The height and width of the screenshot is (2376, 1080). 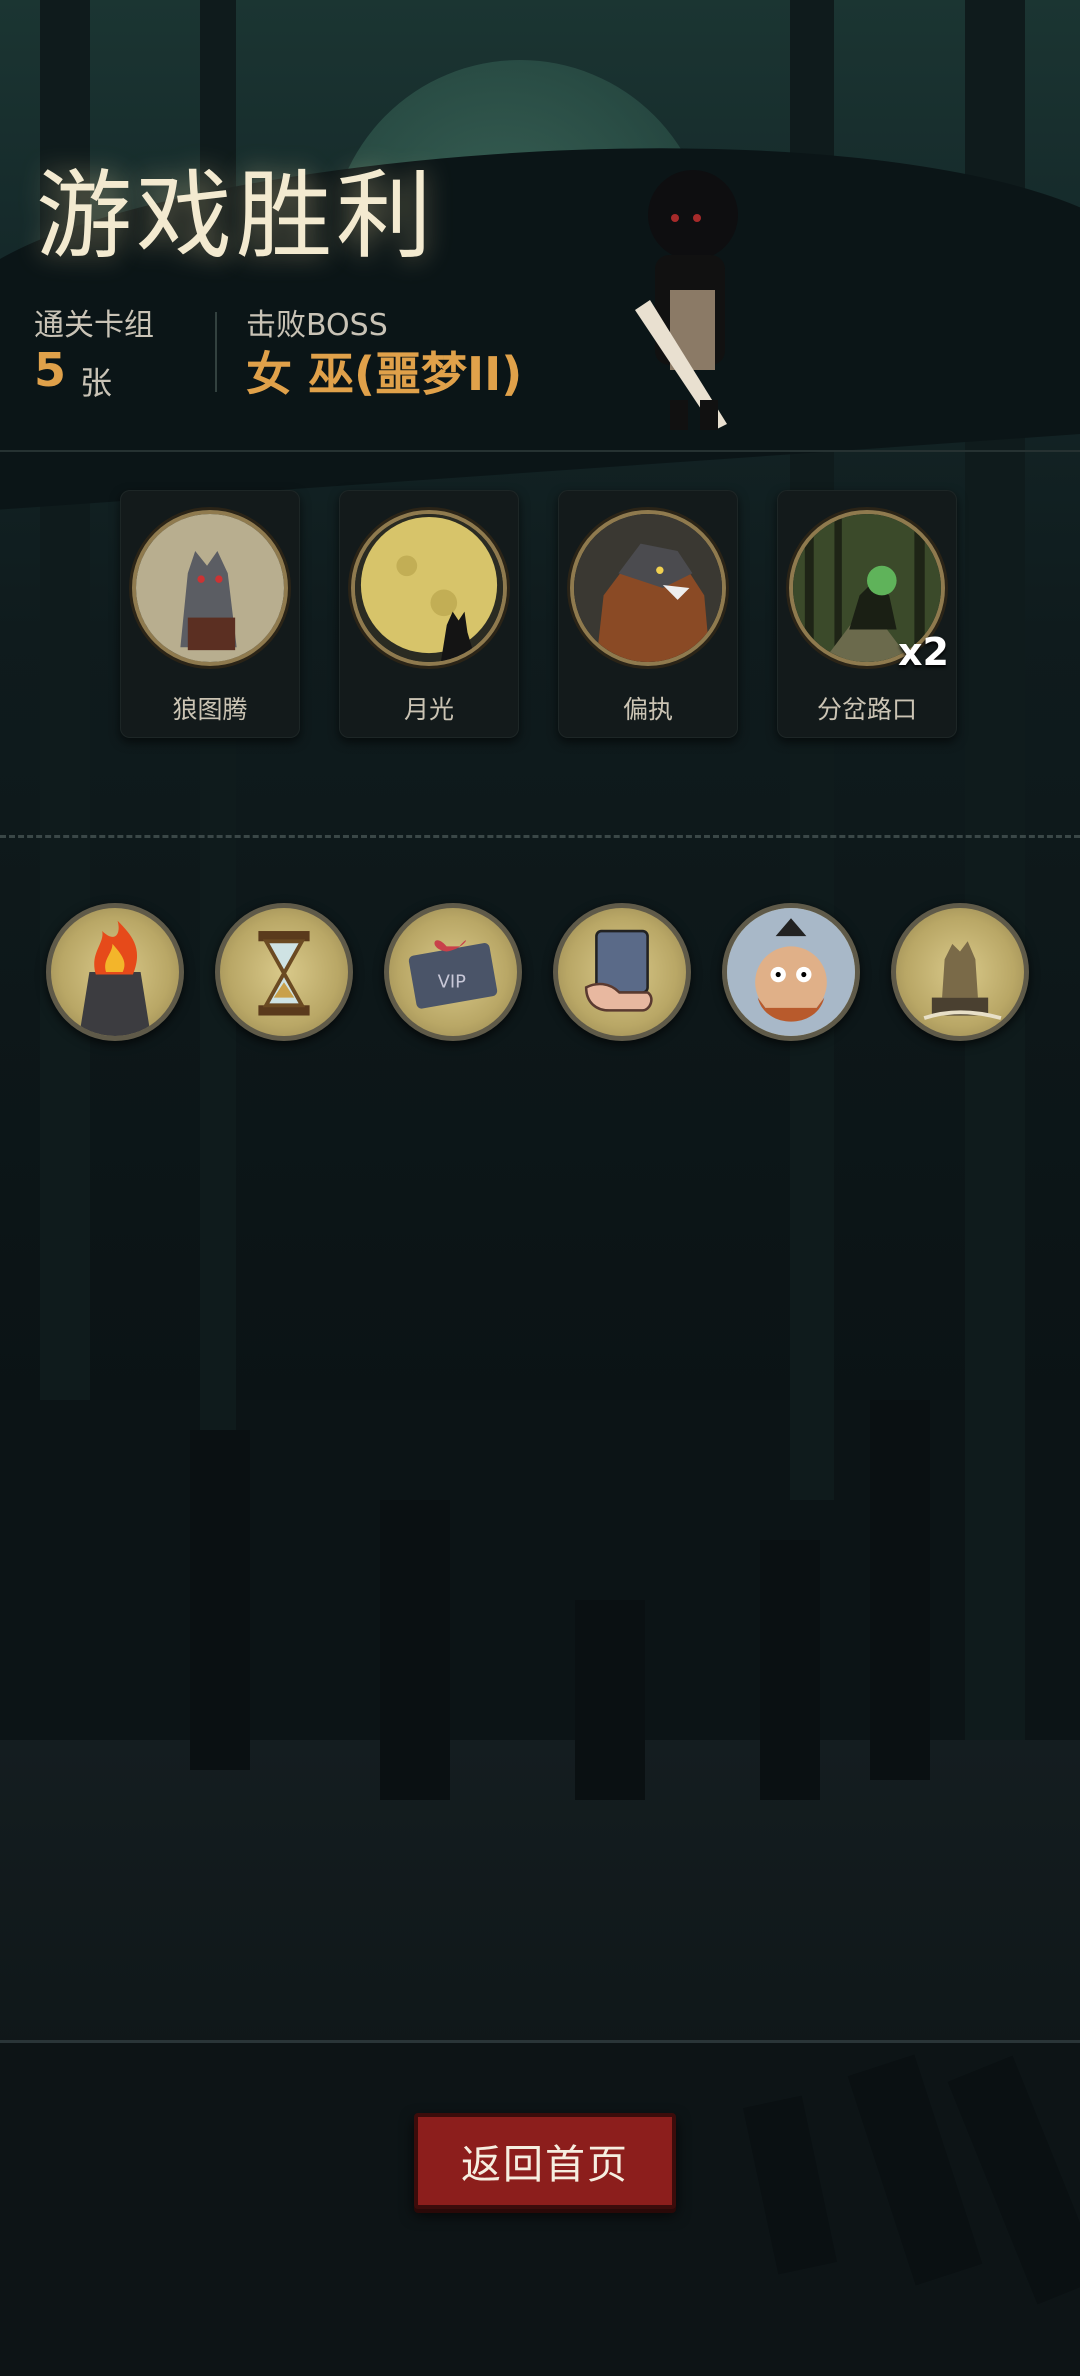 What do you see at coordinates (115, 972) in the screenshot?
I see `fire-brazier-icon` at bounding box center [115, 972].